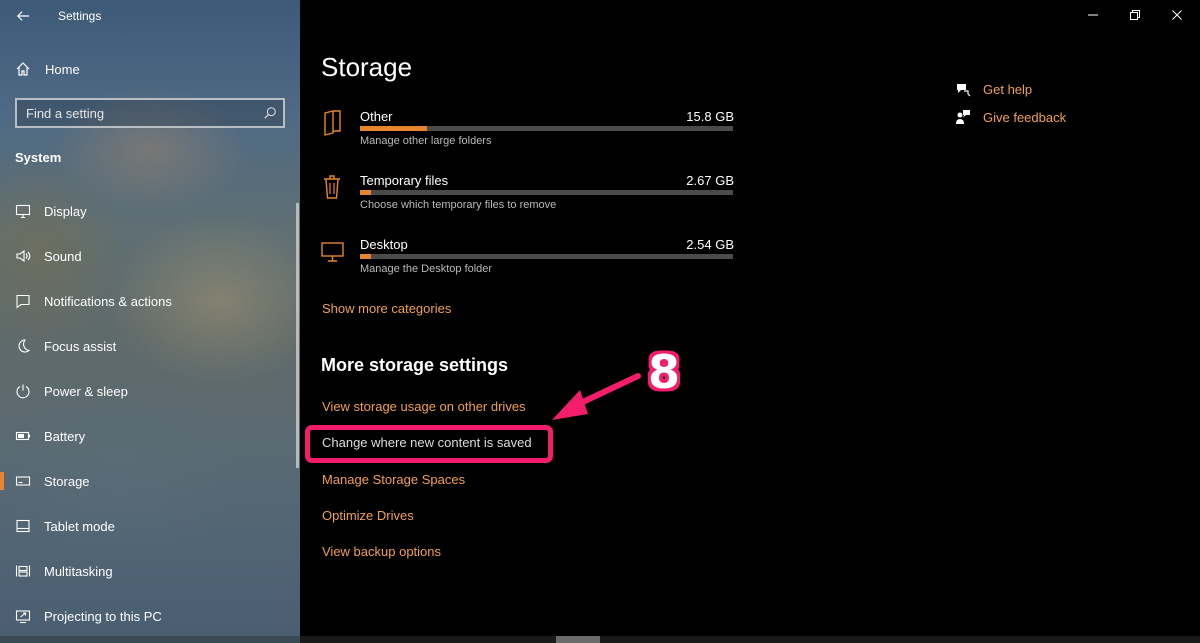 This screenshot has height=643, width=1200. Describe the element at coordinates (424, 406) in the screenshot. I see `view-other-drives-link: View storage usage on other drives` at that location.